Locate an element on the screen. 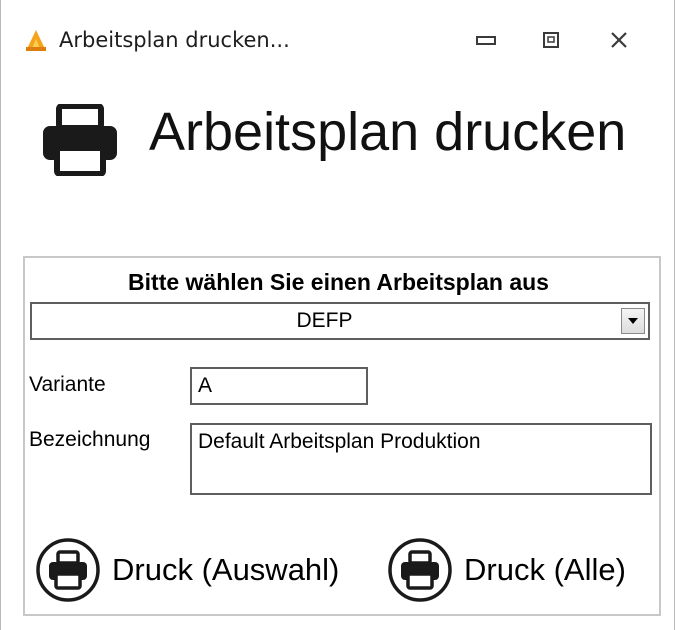 The image size is (675, 630). minimize-icon is located at coordinates (486, 40).